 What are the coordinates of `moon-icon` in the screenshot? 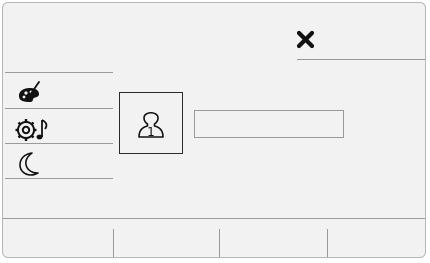 It's located at (29, 164).